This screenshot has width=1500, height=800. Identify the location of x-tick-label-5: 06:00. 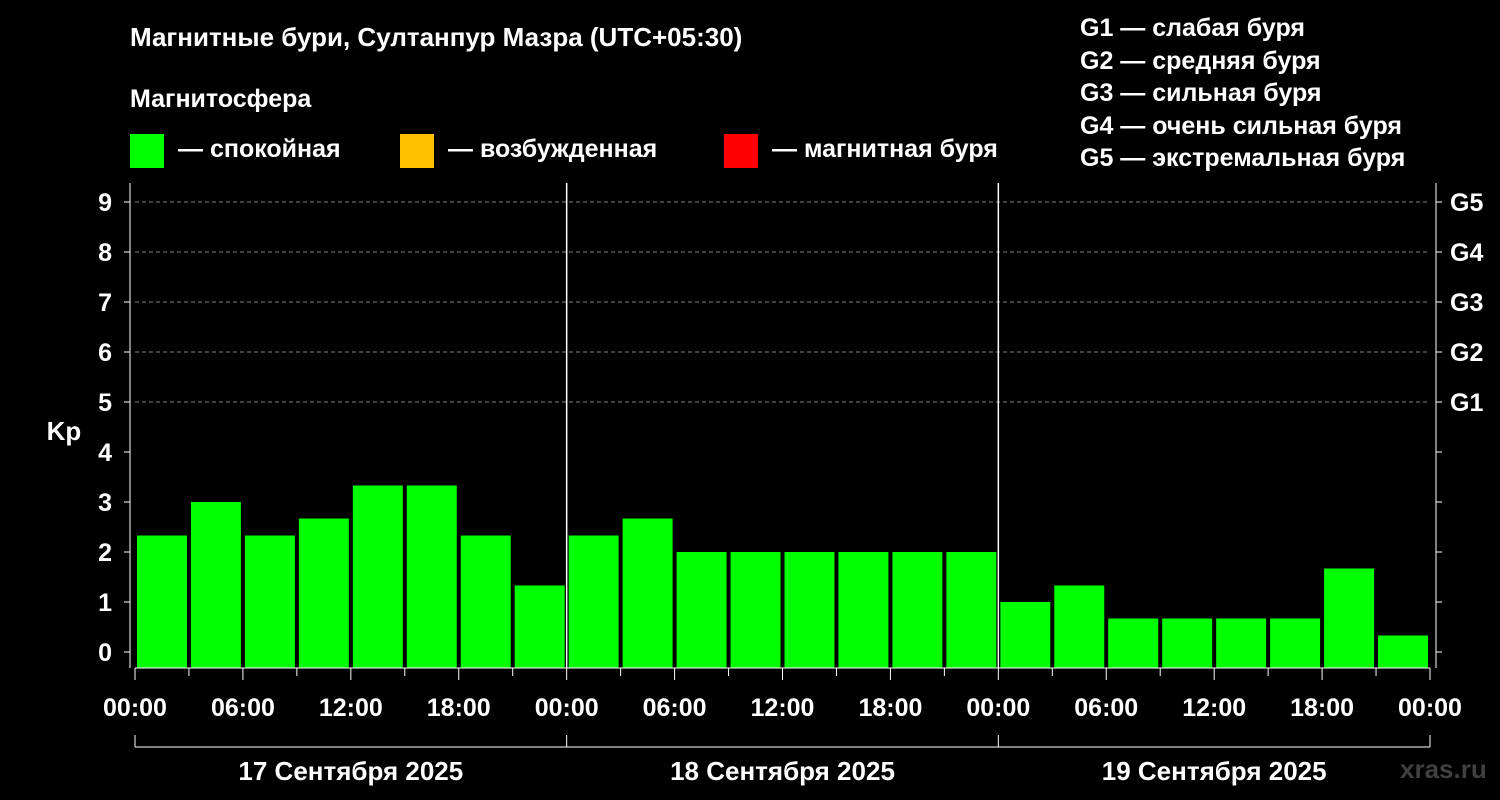
(675, 708).